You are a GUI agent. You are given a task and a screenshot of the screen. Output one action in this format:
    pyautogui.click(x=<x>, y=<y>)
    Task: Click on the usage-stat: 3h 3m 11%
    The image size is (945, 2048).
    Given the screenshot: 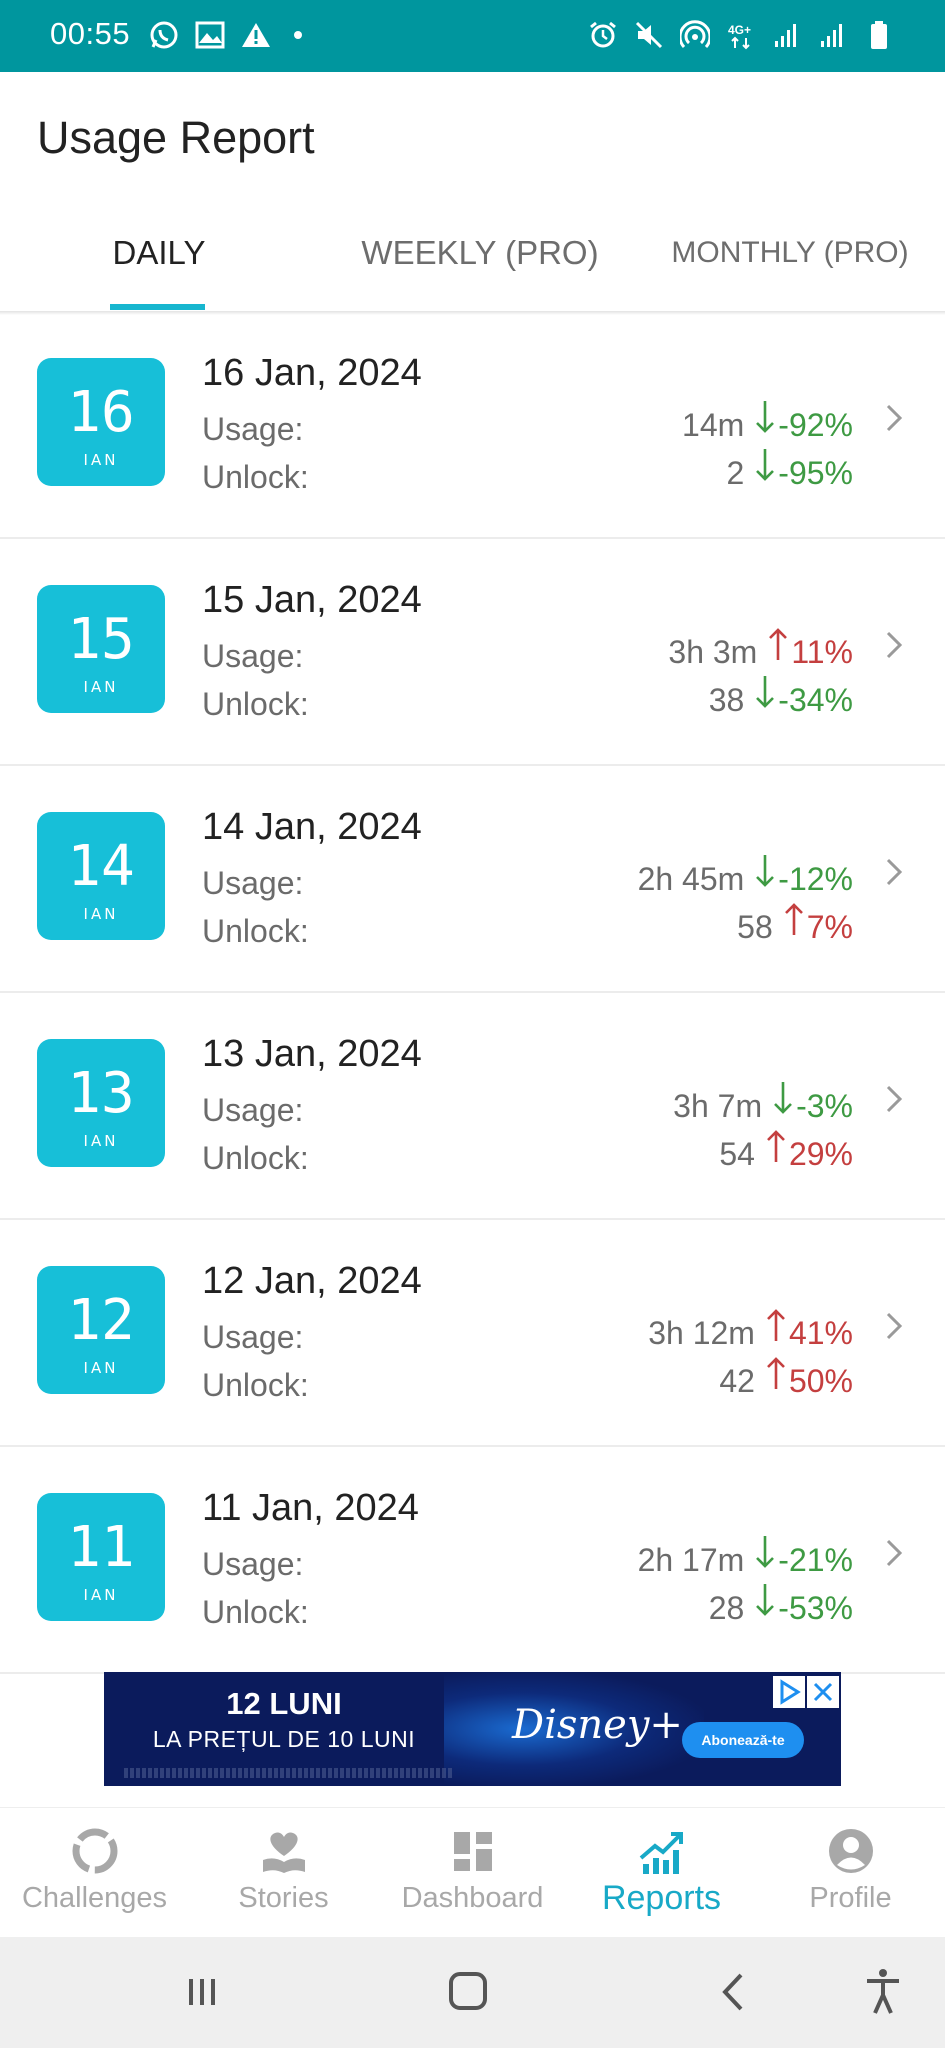 What is the action you would take?
    pyautogui.click(x=760, y=649)
    